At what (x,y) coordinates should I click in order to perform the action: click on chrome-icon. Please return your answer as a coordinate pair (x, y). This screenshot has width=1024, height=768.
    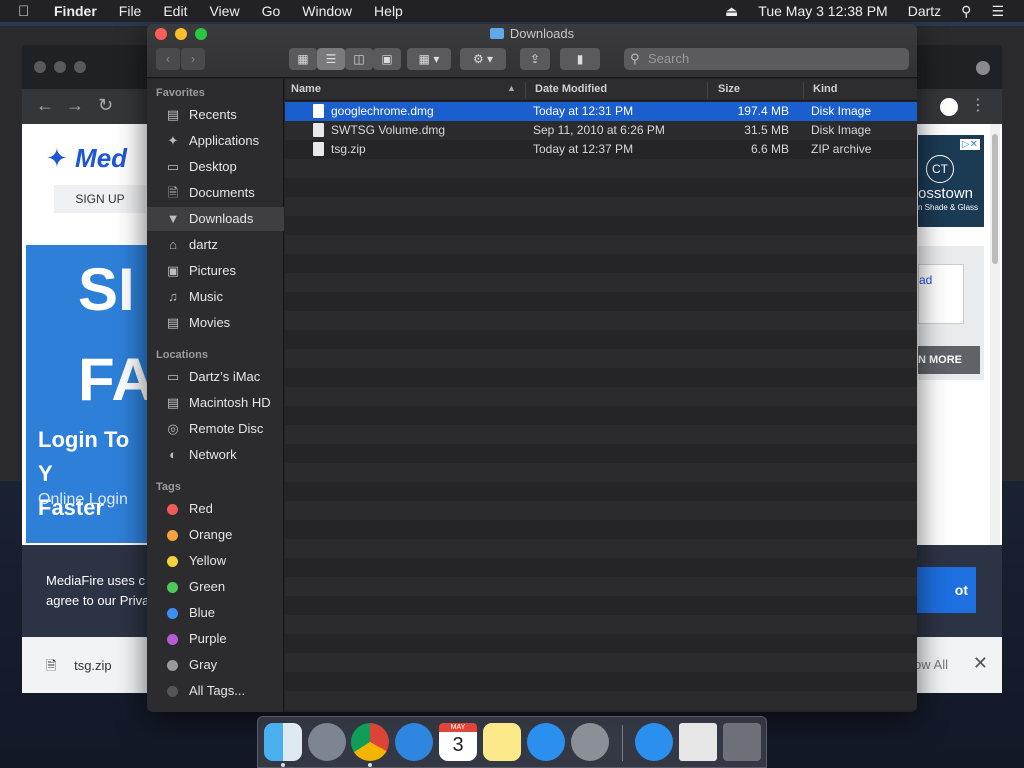
    Looking at the image, I should click on (370, 742).